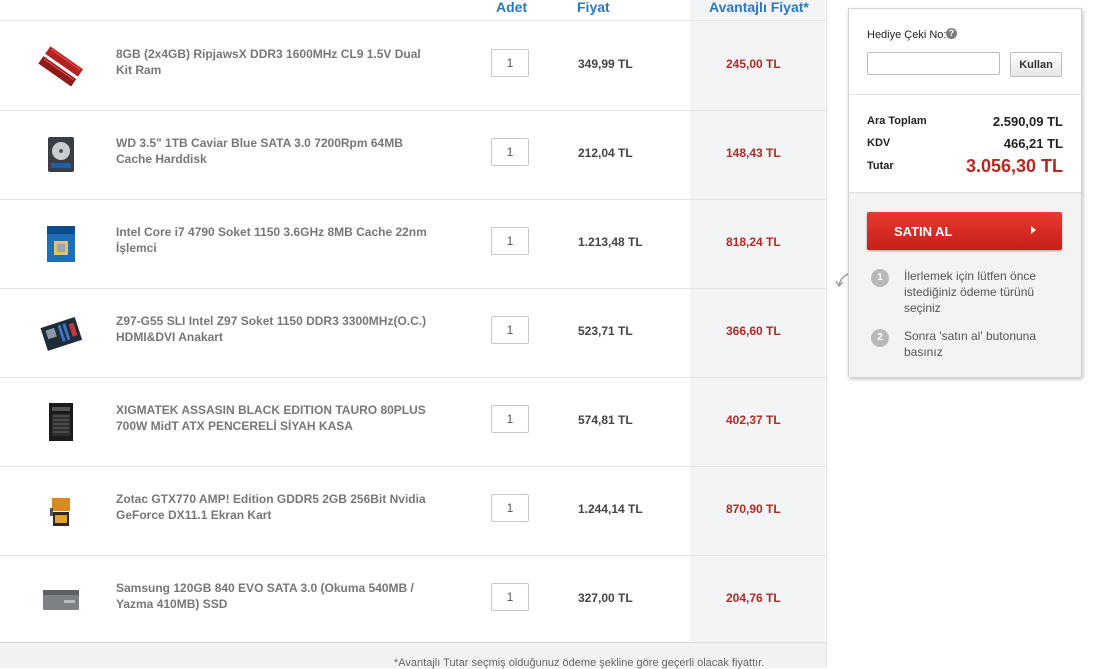 The image size is (1100, 669). I want to click on advantaged-price: 204,76 TL, so click(753, 598).